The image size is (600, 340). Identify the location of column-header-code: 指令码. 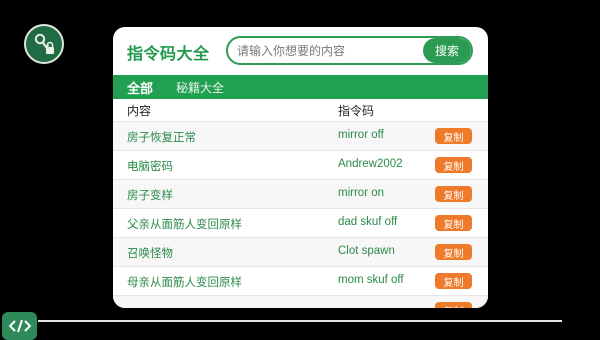
(356, 111).